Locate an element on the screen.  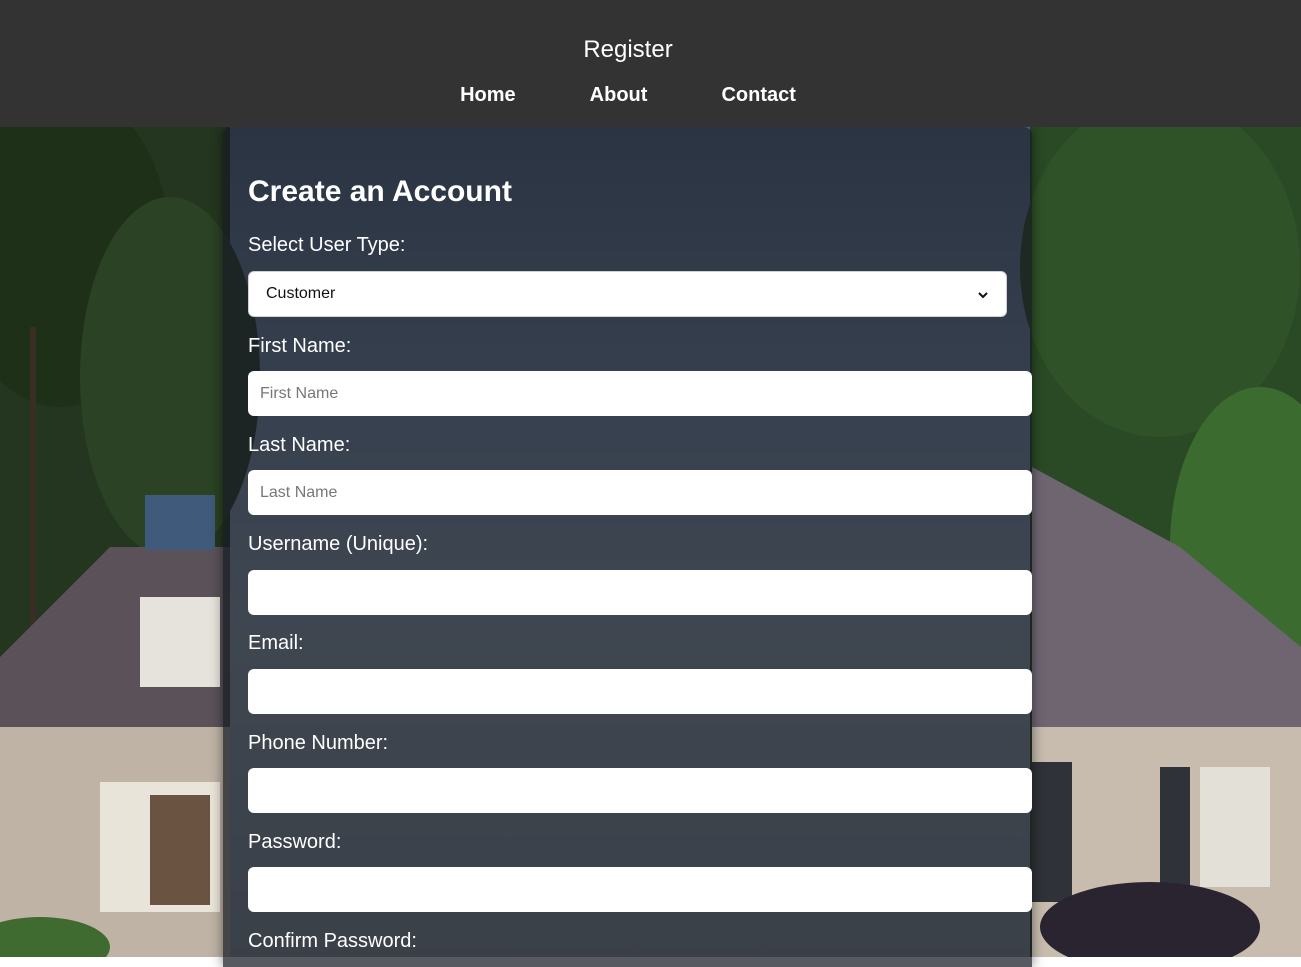
confirm-password-label: Confirm Password: is located at coordinates (332, 941).